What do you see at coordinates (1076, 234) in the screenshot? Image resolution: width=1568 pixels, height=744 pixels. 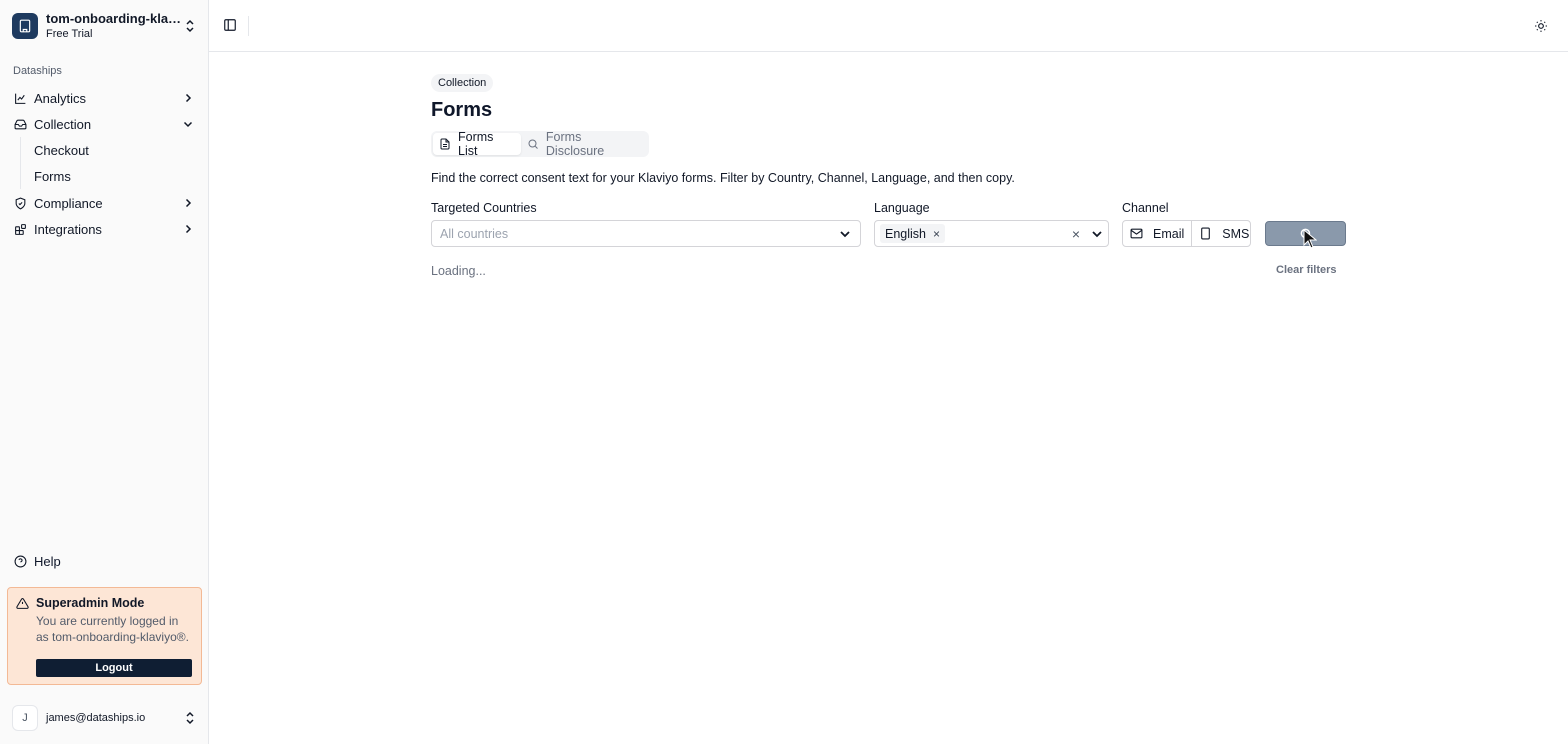 I see `clear-icon: ×` at bounding box center [1076, 234].